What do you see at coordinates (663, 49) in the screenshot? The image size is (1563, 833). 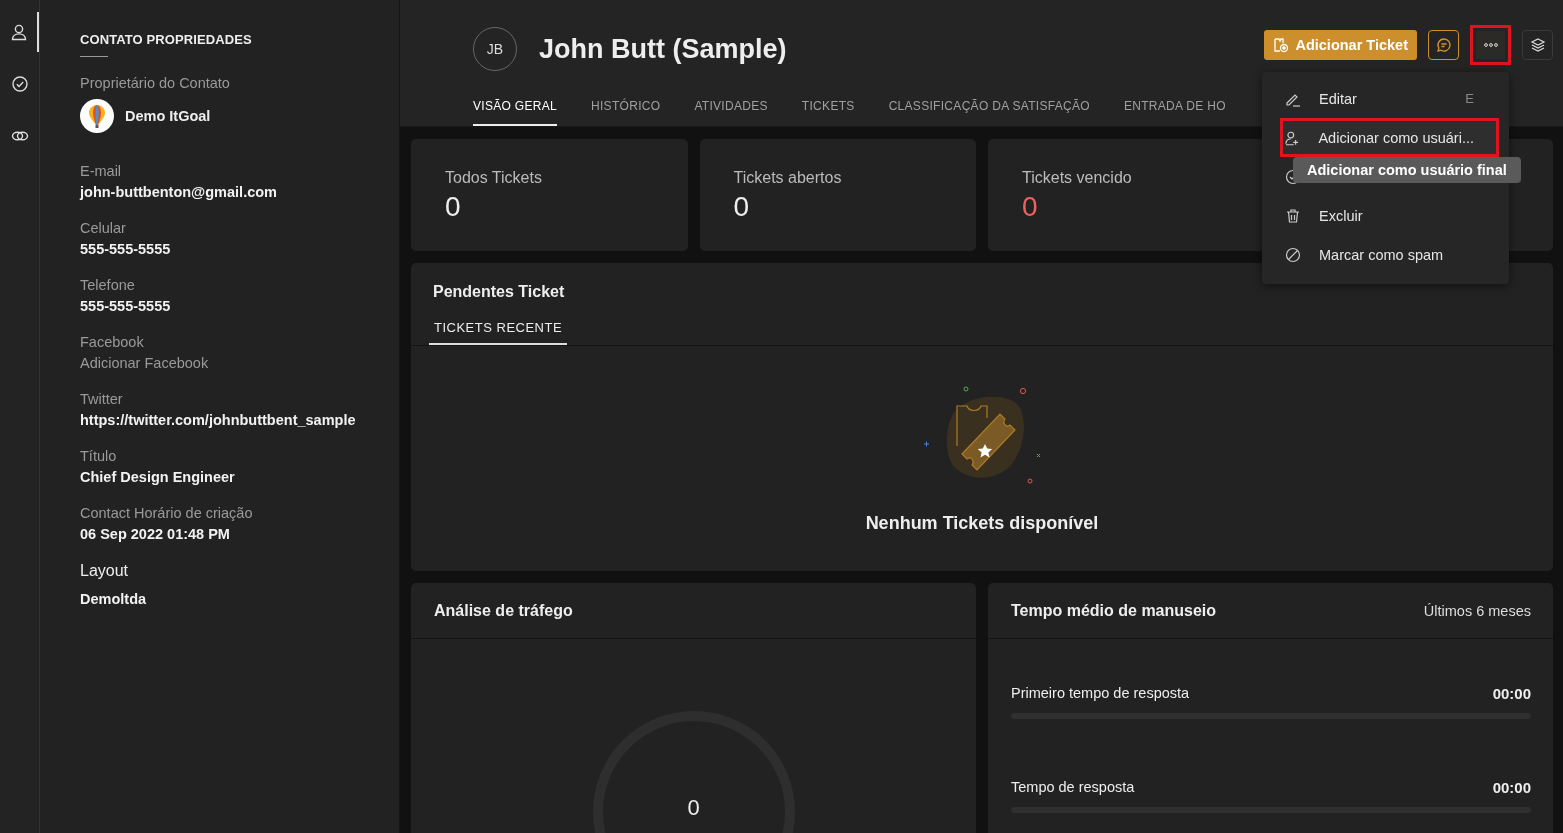 I see `contact-name: John Butt (Sample)` at bounding box center [663, 49].